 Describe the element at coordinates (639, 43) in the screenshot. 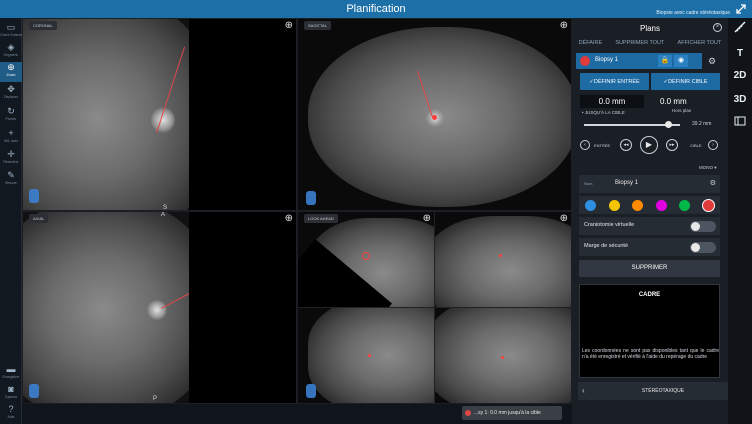

I see `delete-all-button: SUPPRIMER TOUT` at that location.